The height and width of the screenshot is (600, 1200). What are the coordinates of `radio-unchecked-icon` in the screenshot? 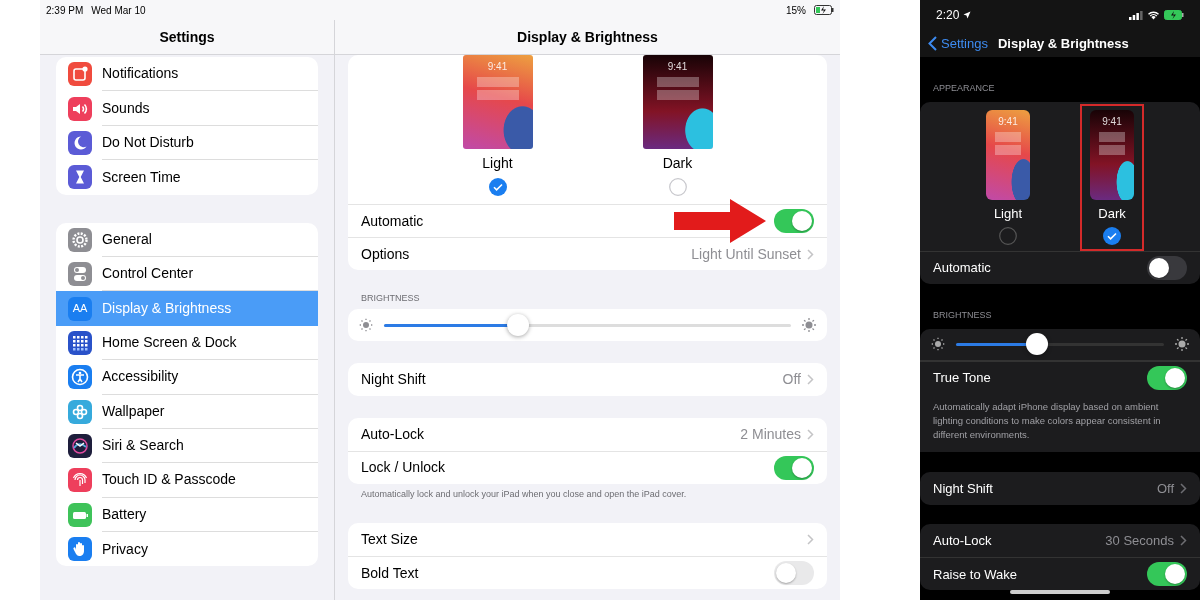 It's located at (1008, 236).